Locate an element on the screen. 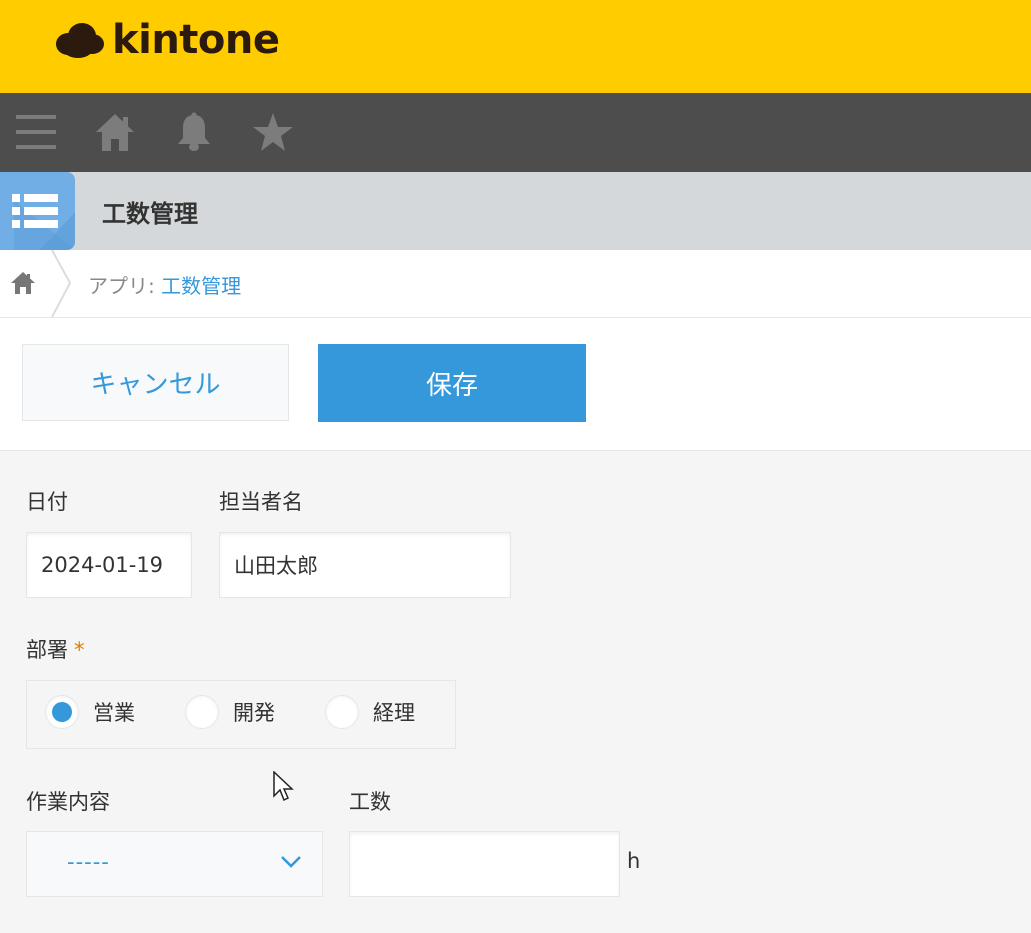  department-radio-group: 営業 開発 経理 is located at coordinates (241, 714).